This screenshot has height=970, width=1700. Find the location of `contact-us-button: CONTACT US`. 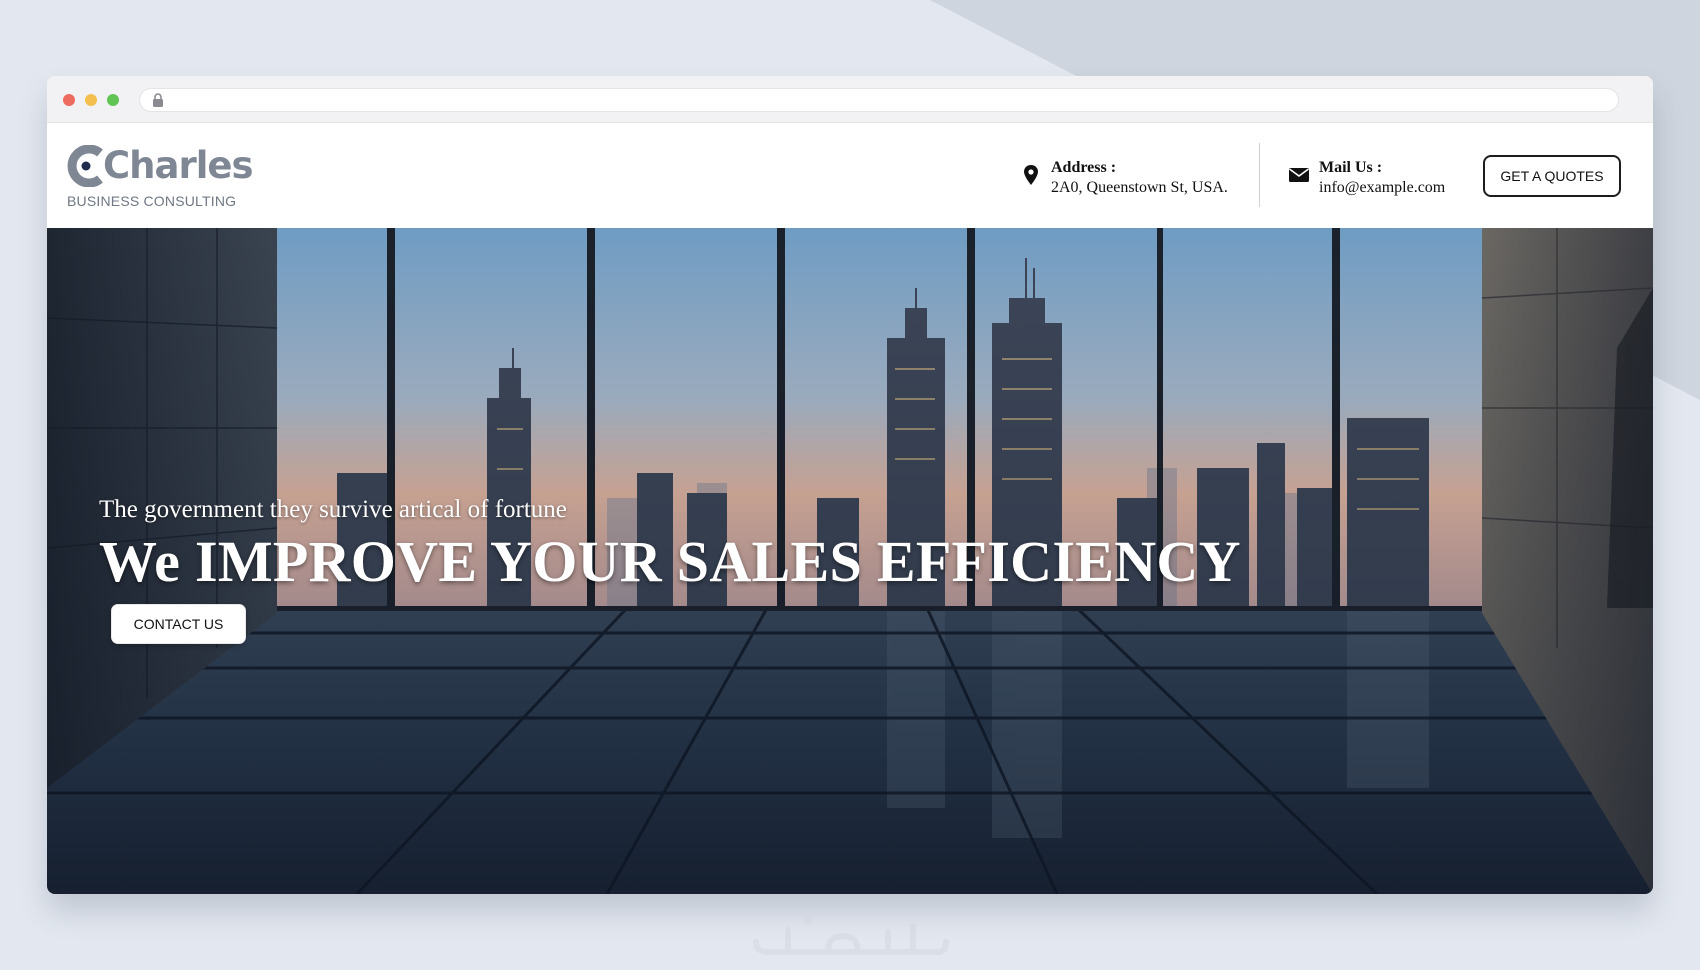

contact-us-button: CONTACT US is located at coordinates (178, 624).